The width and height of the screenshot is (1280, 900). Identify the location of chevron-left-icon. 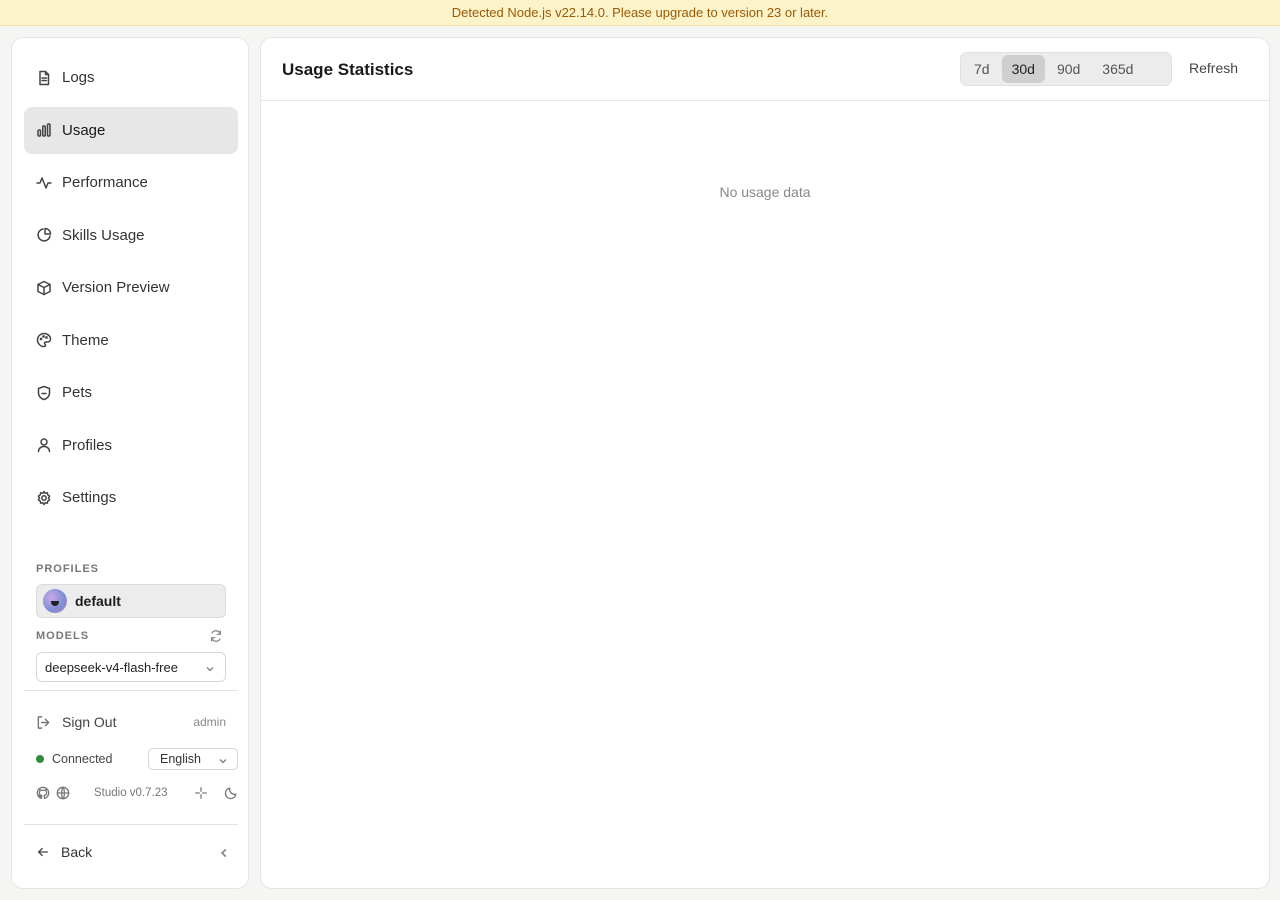
(224, 852).